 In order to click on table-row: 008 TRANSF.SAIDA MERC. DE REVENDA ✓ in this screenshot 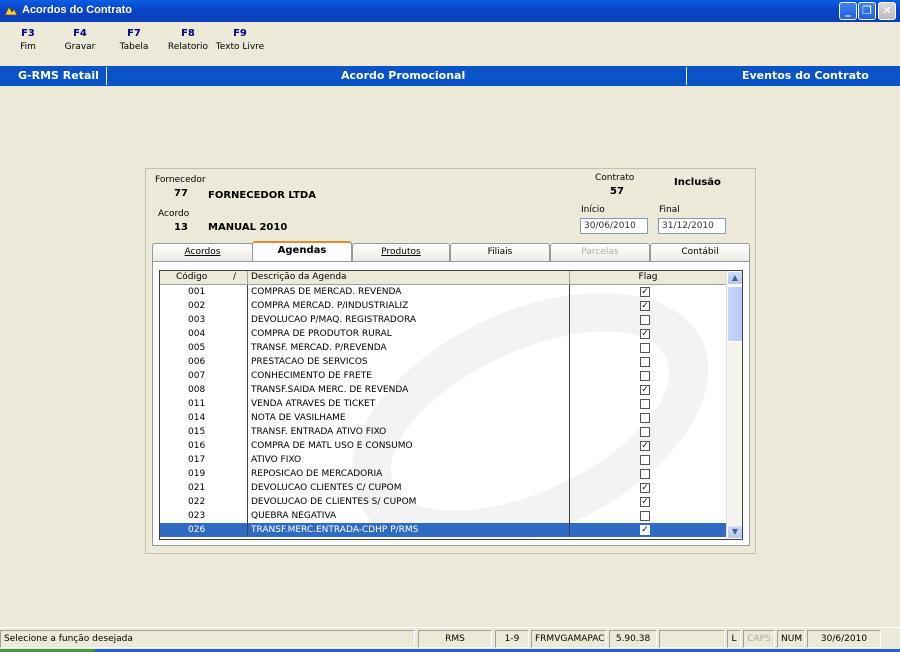, I will do `click(443, 390)`.